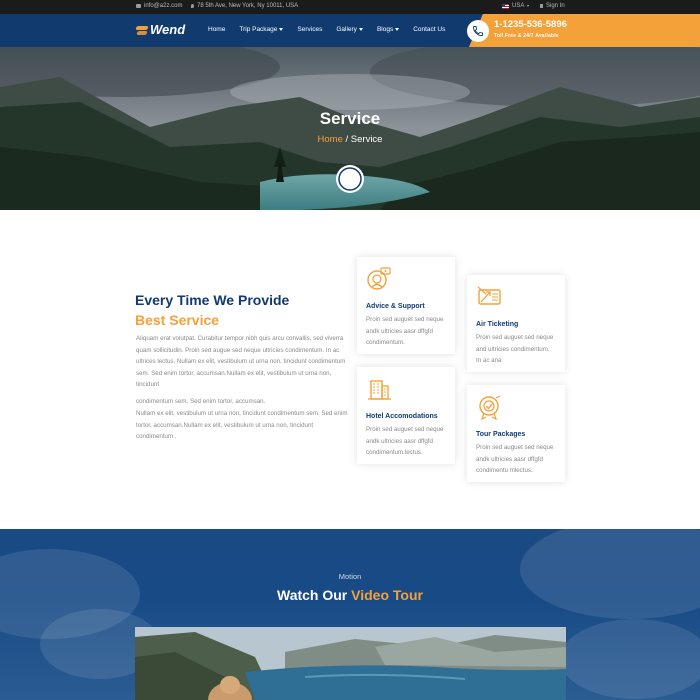 The image size is (700, 700). What do you see at coordinates (379, 390) in the screenshot?
I see `hotel-building-icon` at bounding box center [379, 390].